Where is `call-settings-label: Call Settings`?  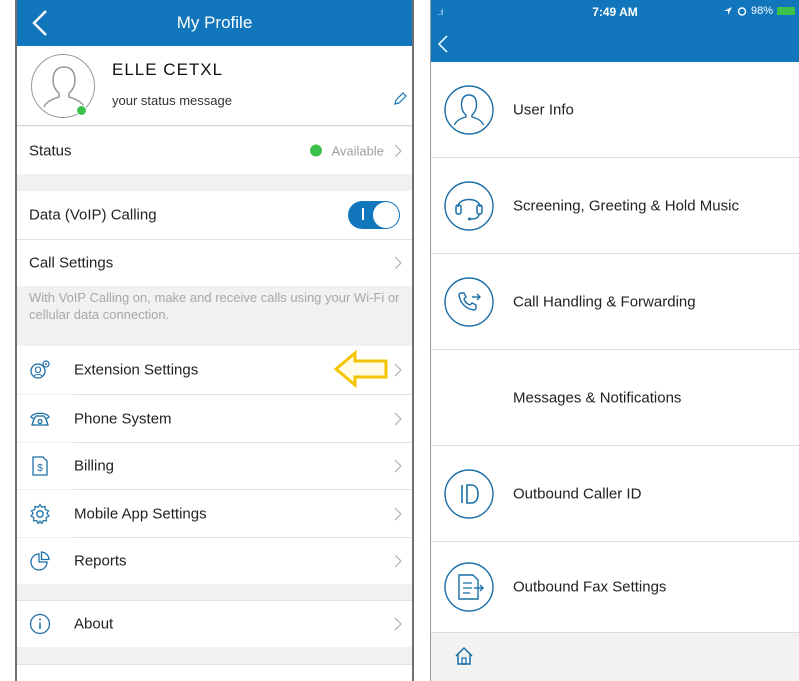
call-settings-label: Call Settings is located at coordinates (71, 263).